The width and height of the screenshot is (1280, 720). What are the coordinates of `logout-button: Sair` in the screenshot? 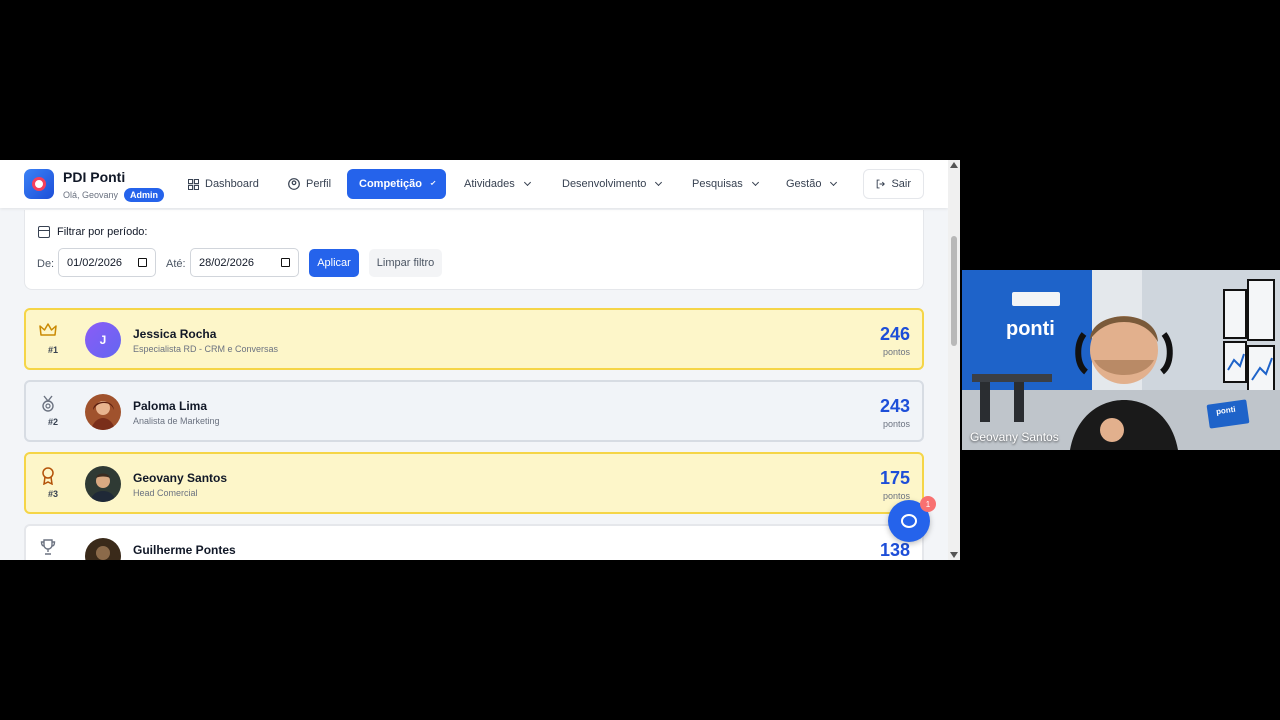 It's located at (893, 184).